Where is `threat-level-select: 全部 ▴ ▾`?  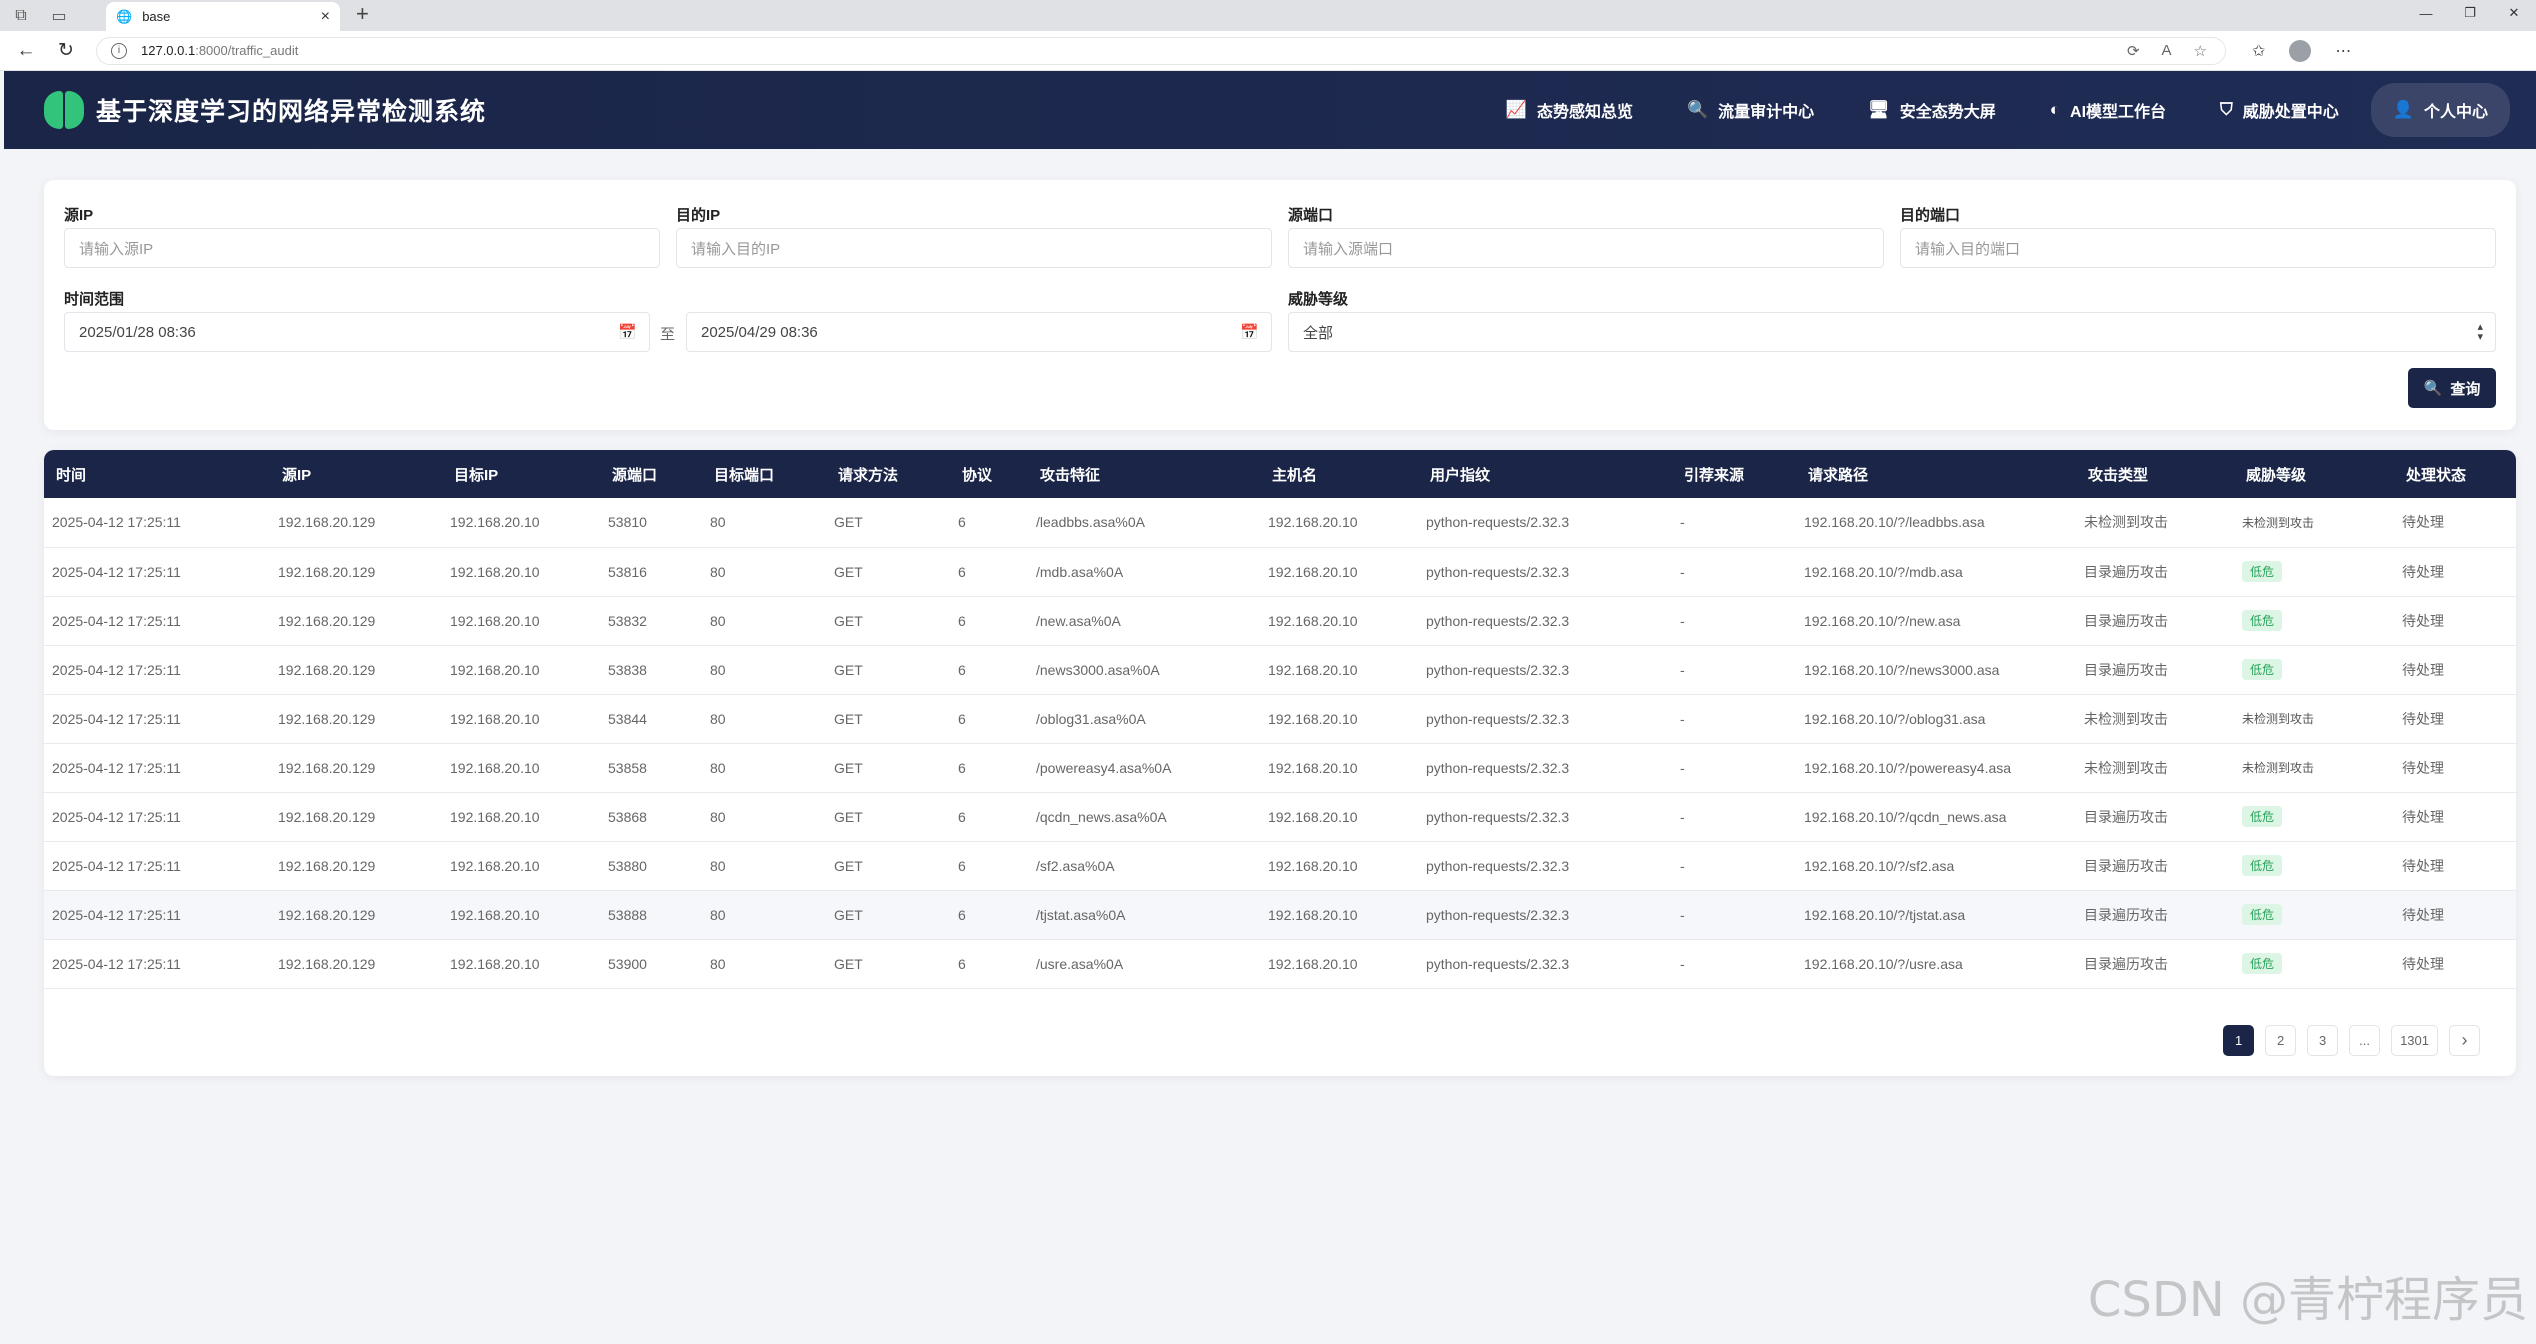 threat-level-select: 全部 ▴ ▾ is located at coordinates (1892, 332).